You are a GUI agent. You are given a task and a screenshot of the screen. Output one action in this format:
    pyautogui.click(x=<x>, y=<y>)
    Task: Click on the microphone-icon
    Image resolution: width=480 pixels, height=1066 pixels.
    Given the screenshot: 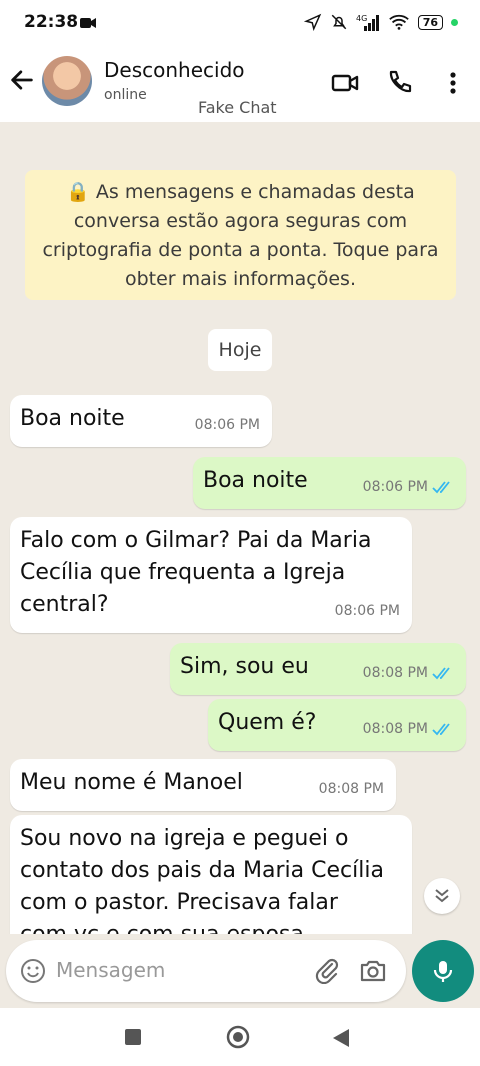 What is the action you would take?
    pyautogui.click(x=443, y=971)
    